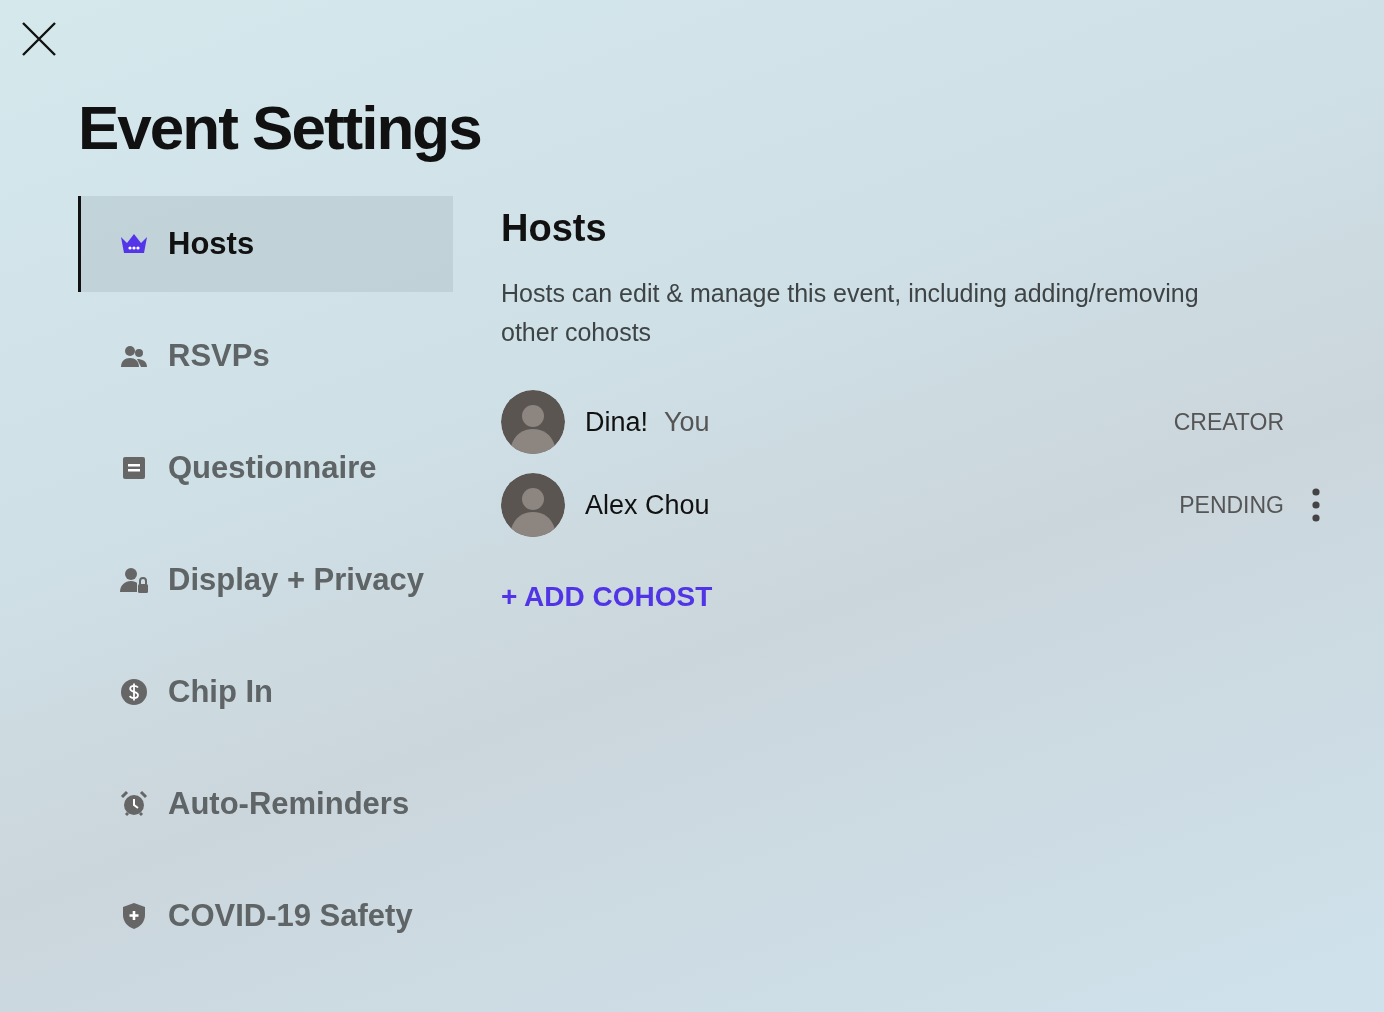  I want to click on host-role: CREATOR, so click(1228, 422).